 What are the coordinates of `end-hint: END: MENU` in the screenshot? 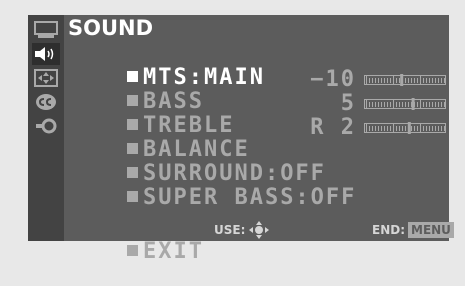 It's located at (413, 230).